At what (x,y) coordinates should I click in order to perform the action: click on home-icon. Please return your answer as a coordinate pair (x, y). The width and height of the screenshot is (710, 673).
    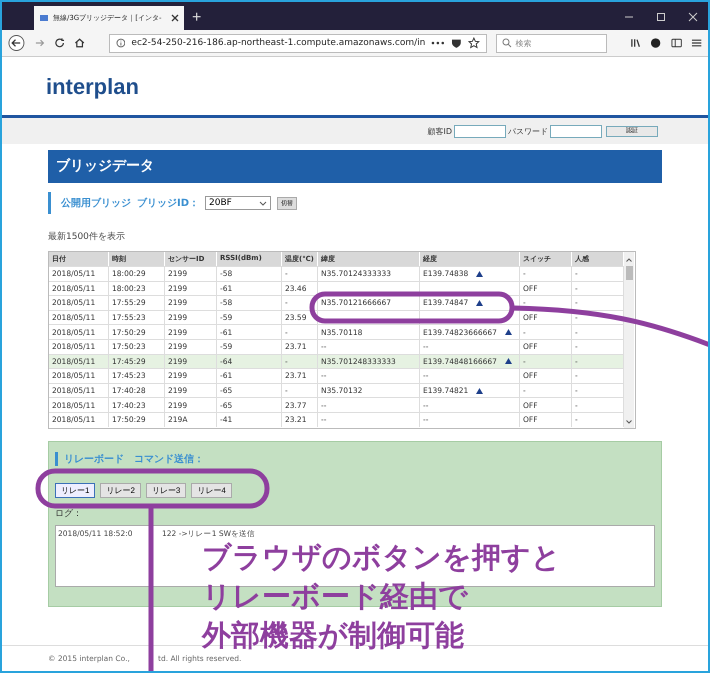
    Looking at the image, I should click on (80, 43).